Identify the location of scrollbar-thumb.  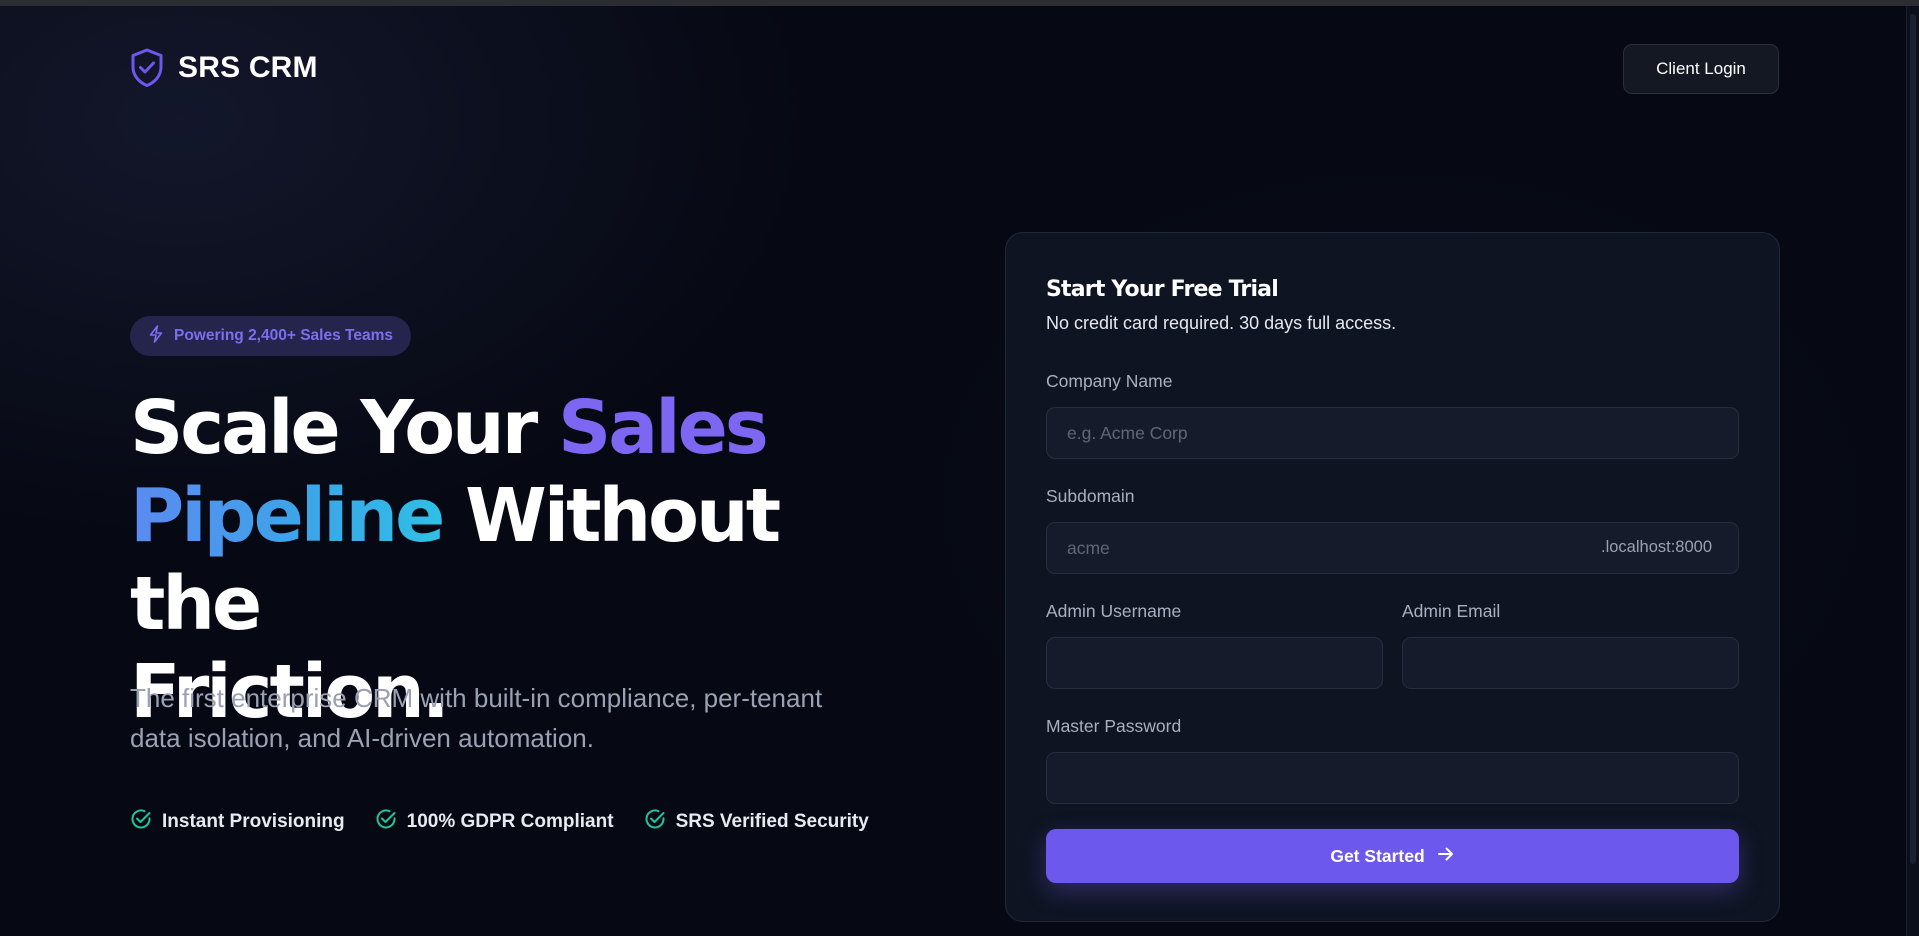
(1913, 439).